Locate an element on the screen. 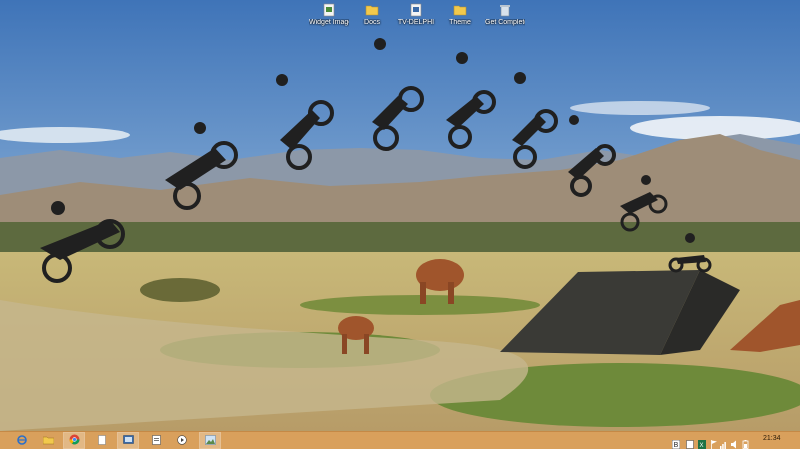 The height and width of the screenshot is (454, 800). internet-explorer-icon is located at coordinates (22, 441).